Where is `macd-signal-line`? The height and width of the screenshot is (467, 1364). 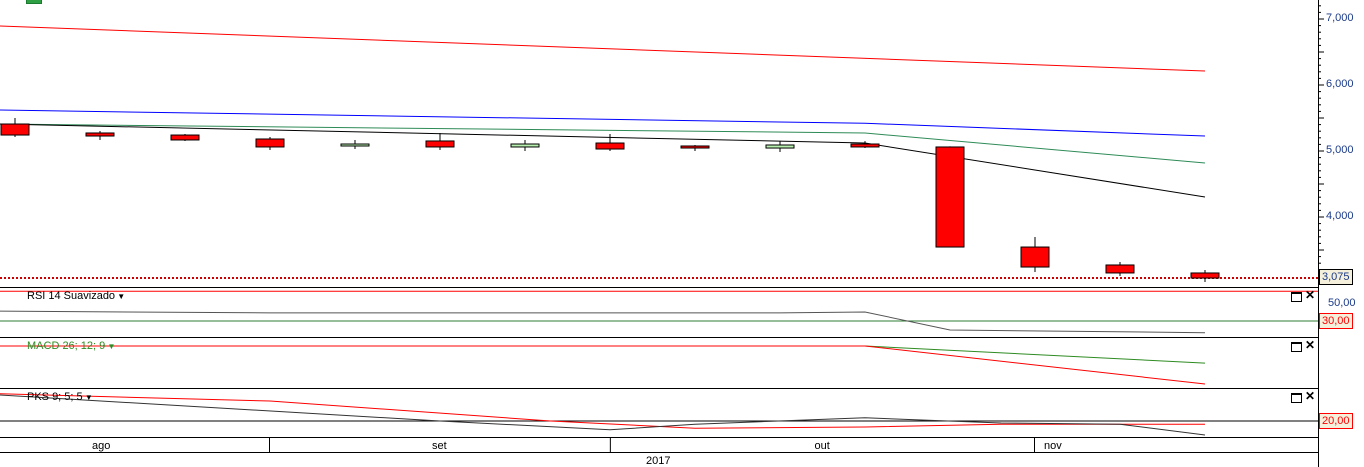
macd-signal-line is located at coordinates (603, 354).